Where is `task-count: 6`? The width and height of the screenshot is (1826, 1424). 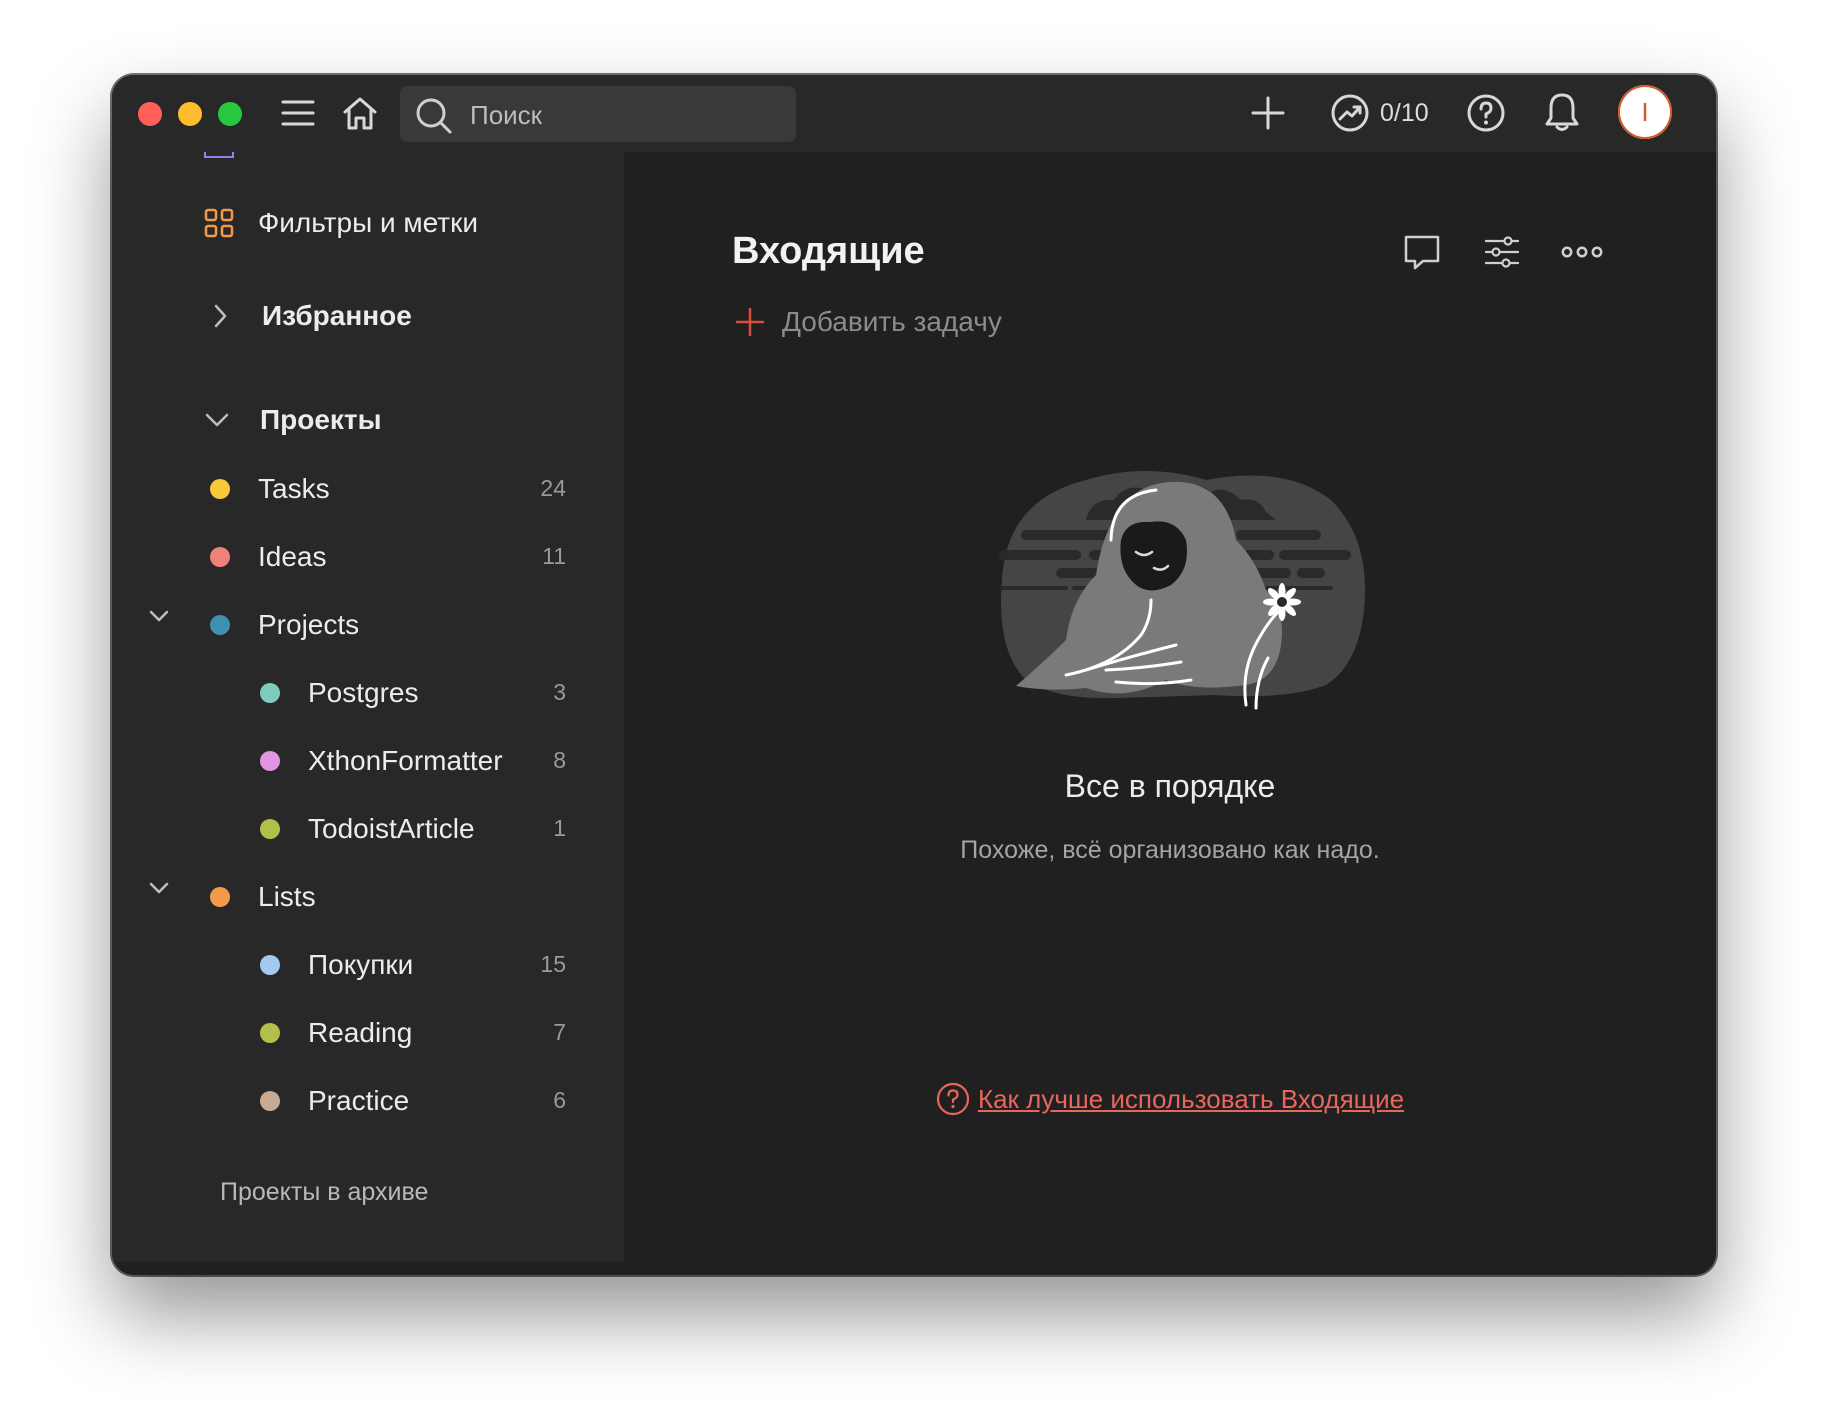 task-count: 6 is located at coordinates (559, 1100).